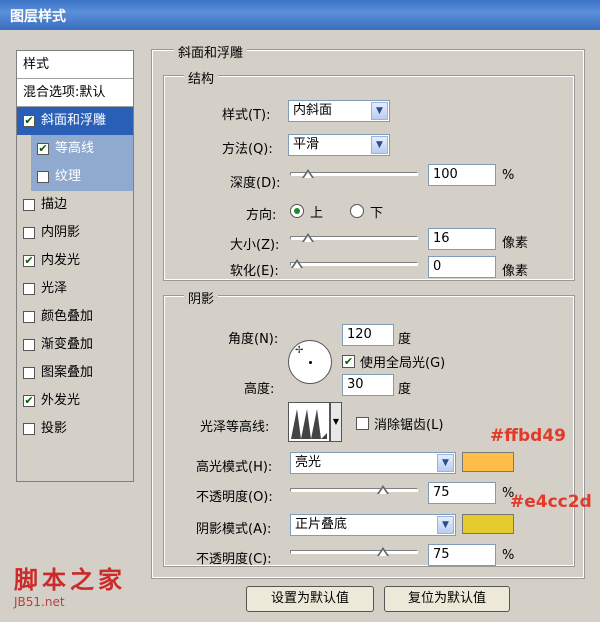 The height and width of the screenshot is (622, 600). I want to click on shadow-mode-select: 正片叠底 ▼, so click(373, 525).